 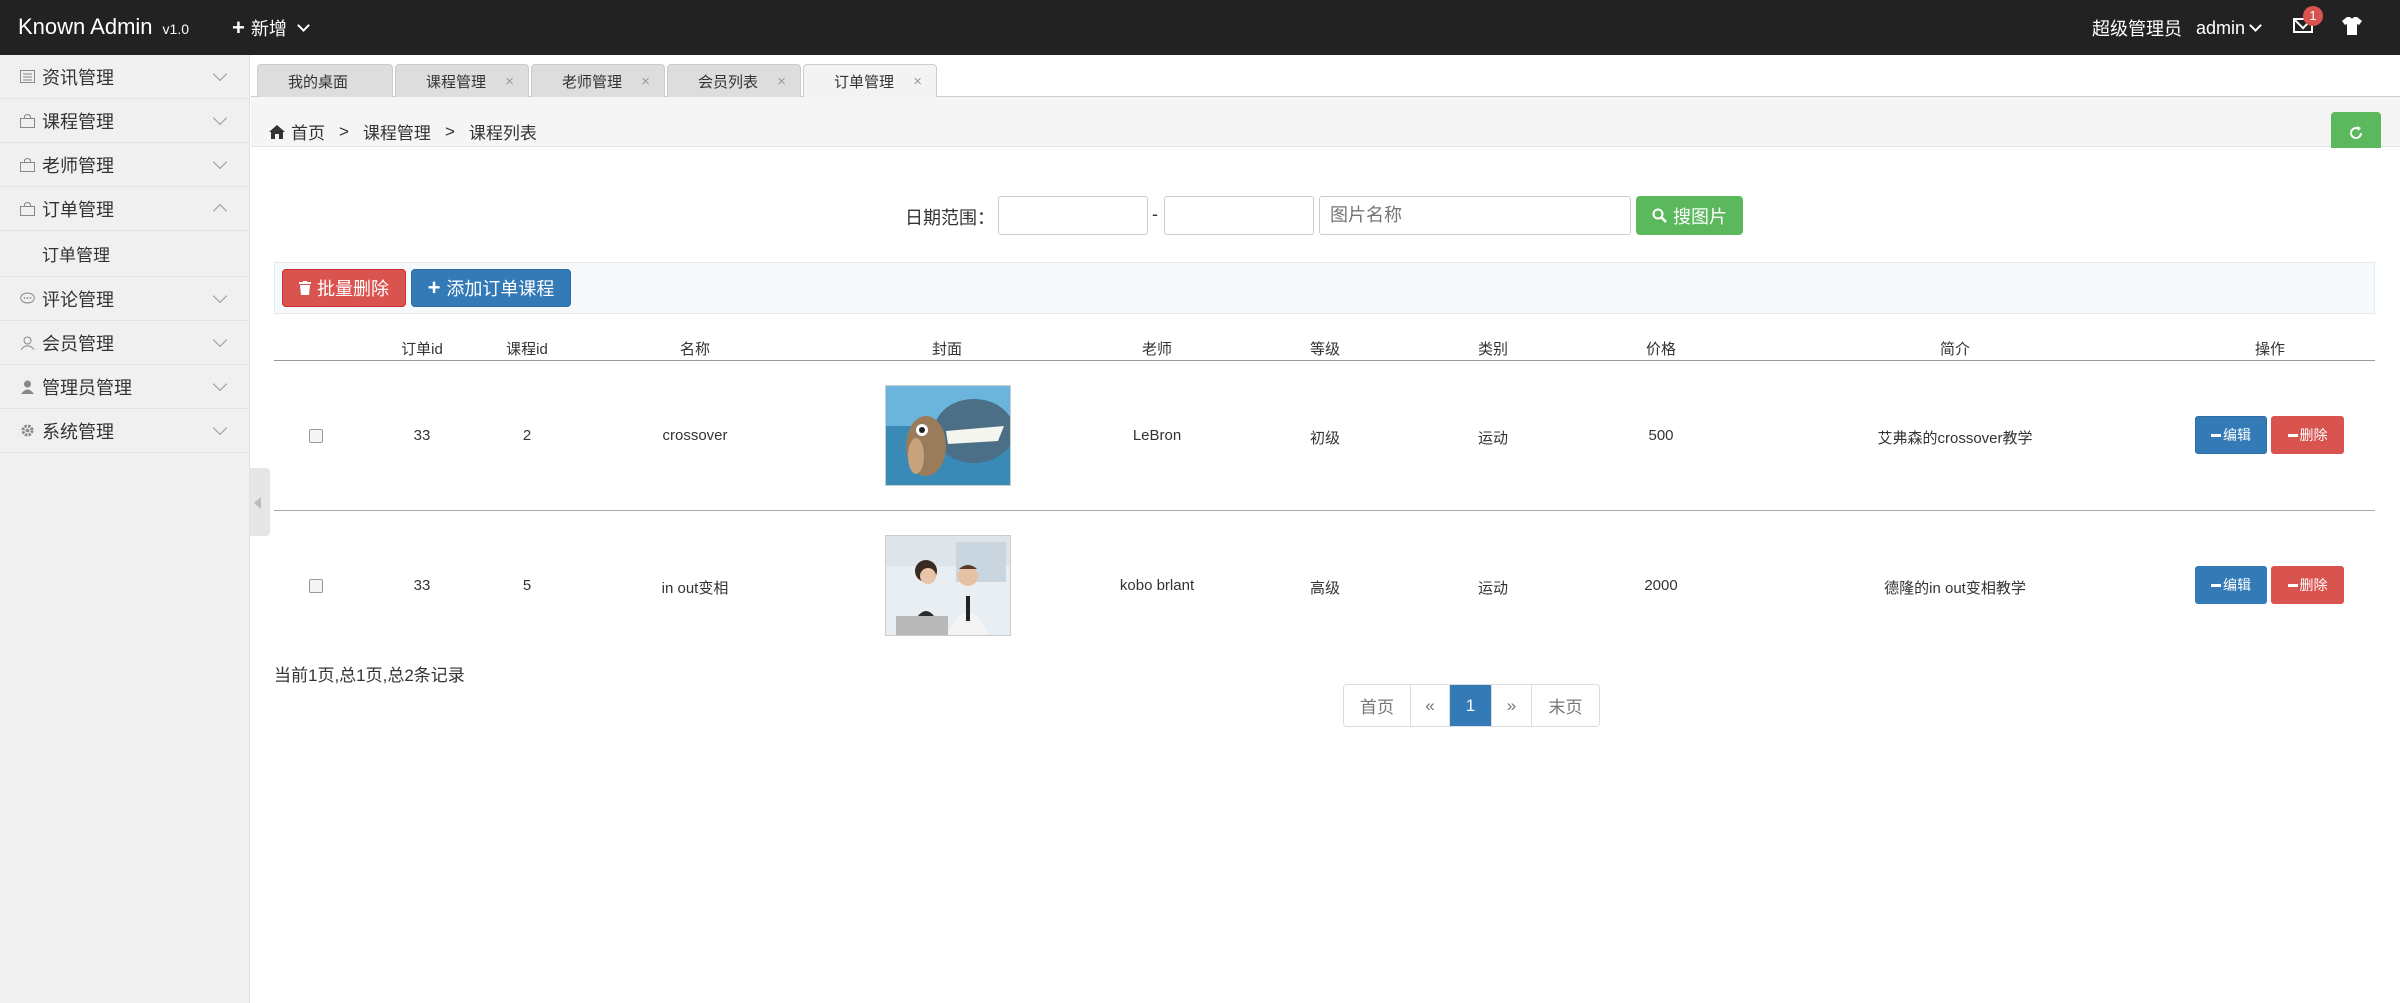 What do you see at coordinates (78, 431) in the screenshot?
I see `sidebar-item-label: 系统管理` at bounding box center [78, 431].